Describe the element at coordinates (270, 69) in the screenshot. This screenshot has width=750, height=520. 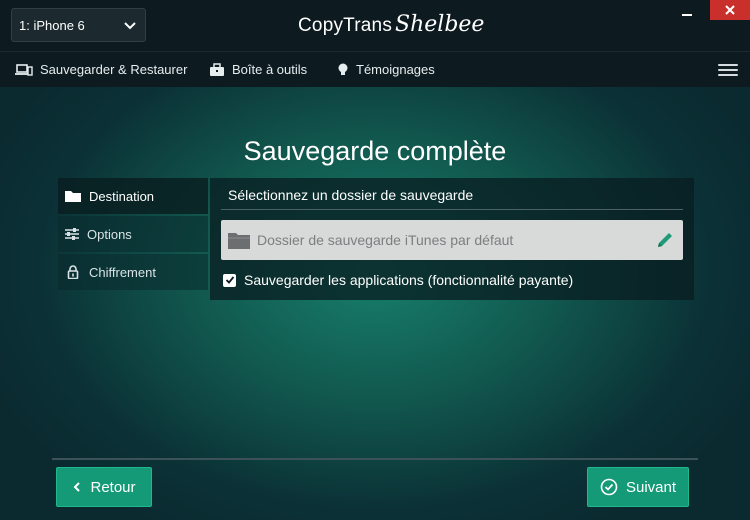
I see `menu-item-label: Boîte à outils` at that location.